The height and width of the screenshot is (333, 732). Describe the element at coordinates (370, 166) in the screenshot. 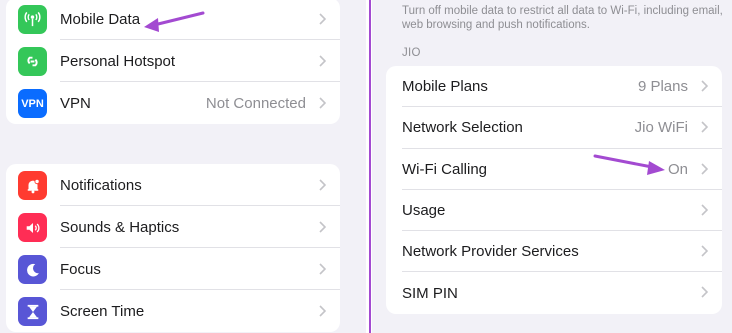

I see `panel-divider` at that location.